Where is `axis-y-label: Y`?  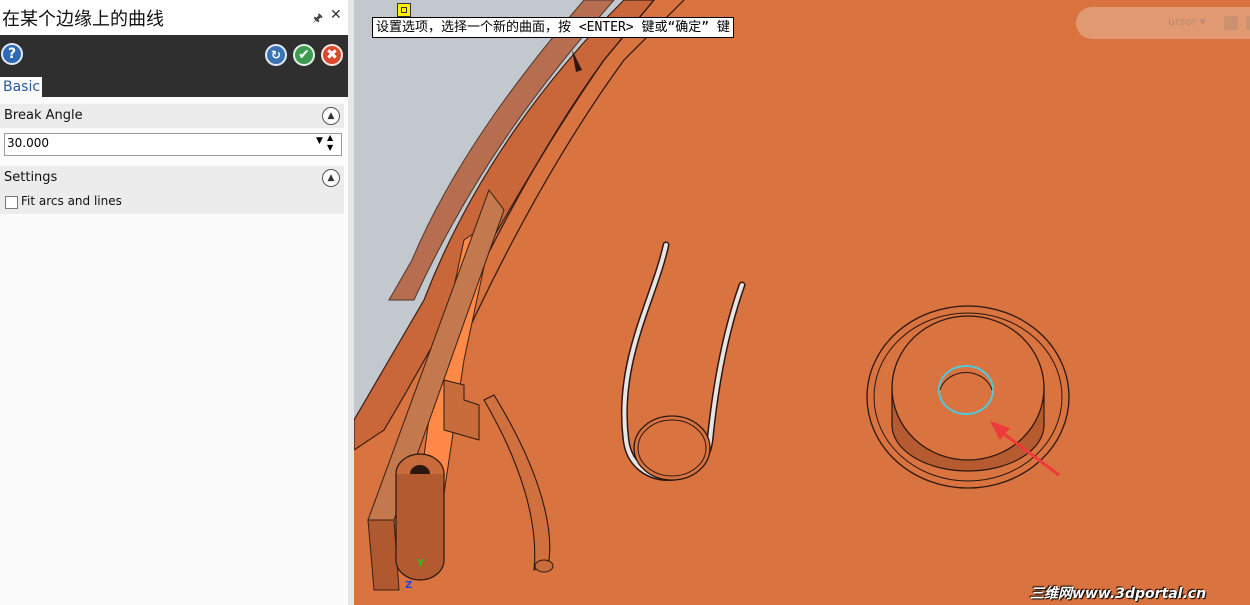
axis-y-label: Y is located at coordinates (421, 563).